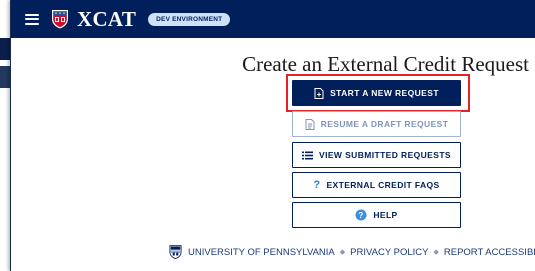 The height and width of the screenshot is (271, 535). Describe the element at coordinates (310, 124) in the screenshot. I see `file-text-icon` at that location.